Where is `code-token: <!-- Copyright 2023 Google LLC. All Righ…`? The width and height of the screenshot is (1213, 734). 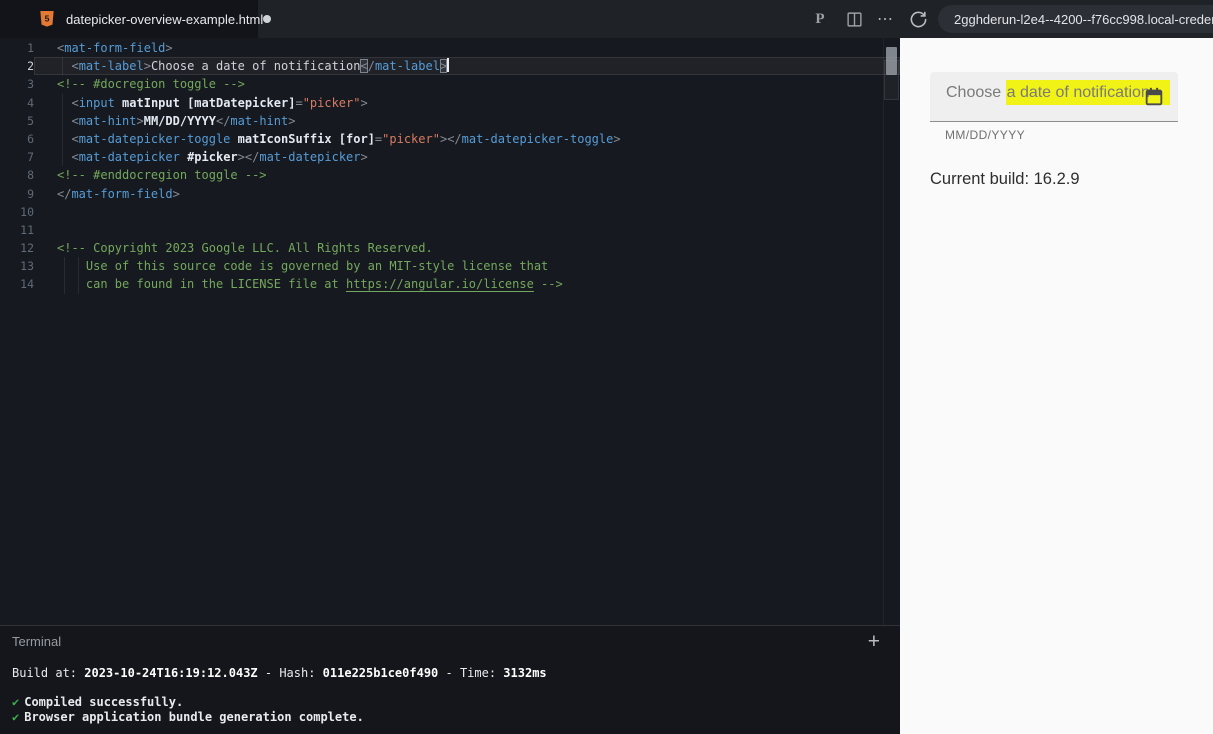
code-token: <!-- Copyright 2023 Google LLC. All Righ… is located at coordinates (245, 248).